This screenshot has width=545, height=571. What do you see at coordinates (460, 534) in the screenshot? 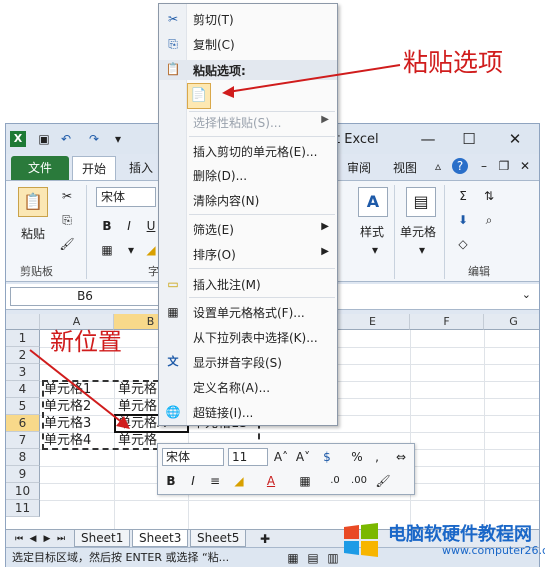
I see `watermark-brand: 电脑软硬件教程网` at bounding box center [460, 534].